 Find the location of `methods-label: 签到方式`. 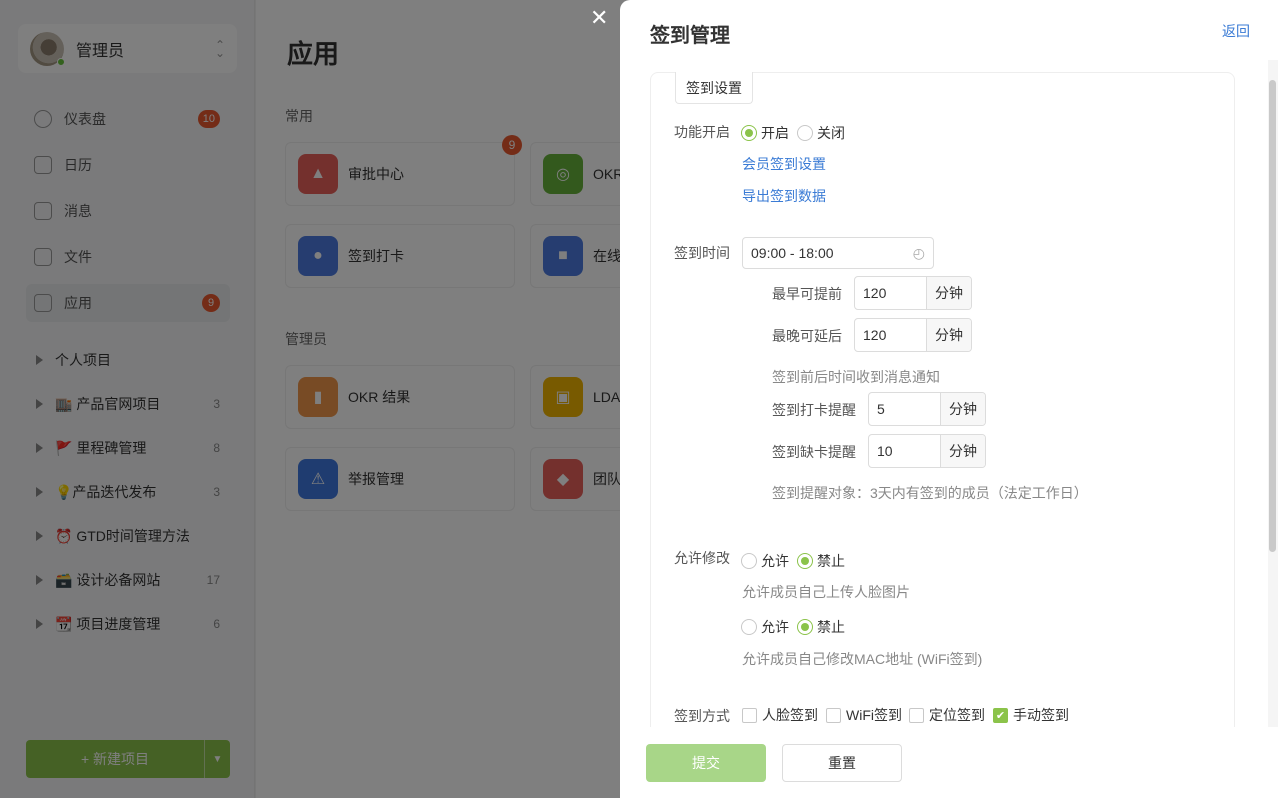

methods-label: 签到方式 is located at coordinates (702, 716).